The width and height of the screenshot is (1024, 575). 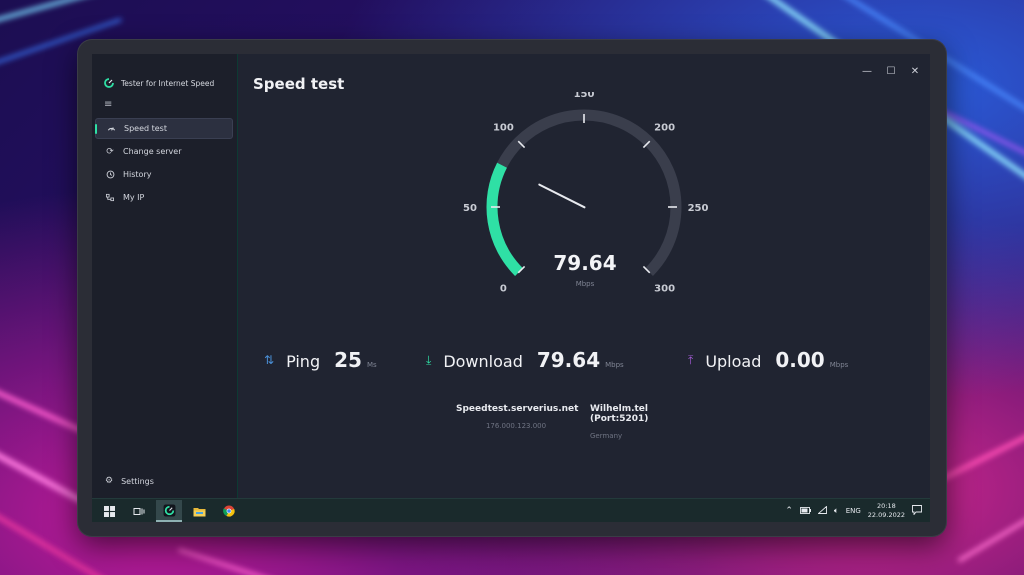 I want to click on server-ip: 176.000.123.000, so click(x=516, y=426).